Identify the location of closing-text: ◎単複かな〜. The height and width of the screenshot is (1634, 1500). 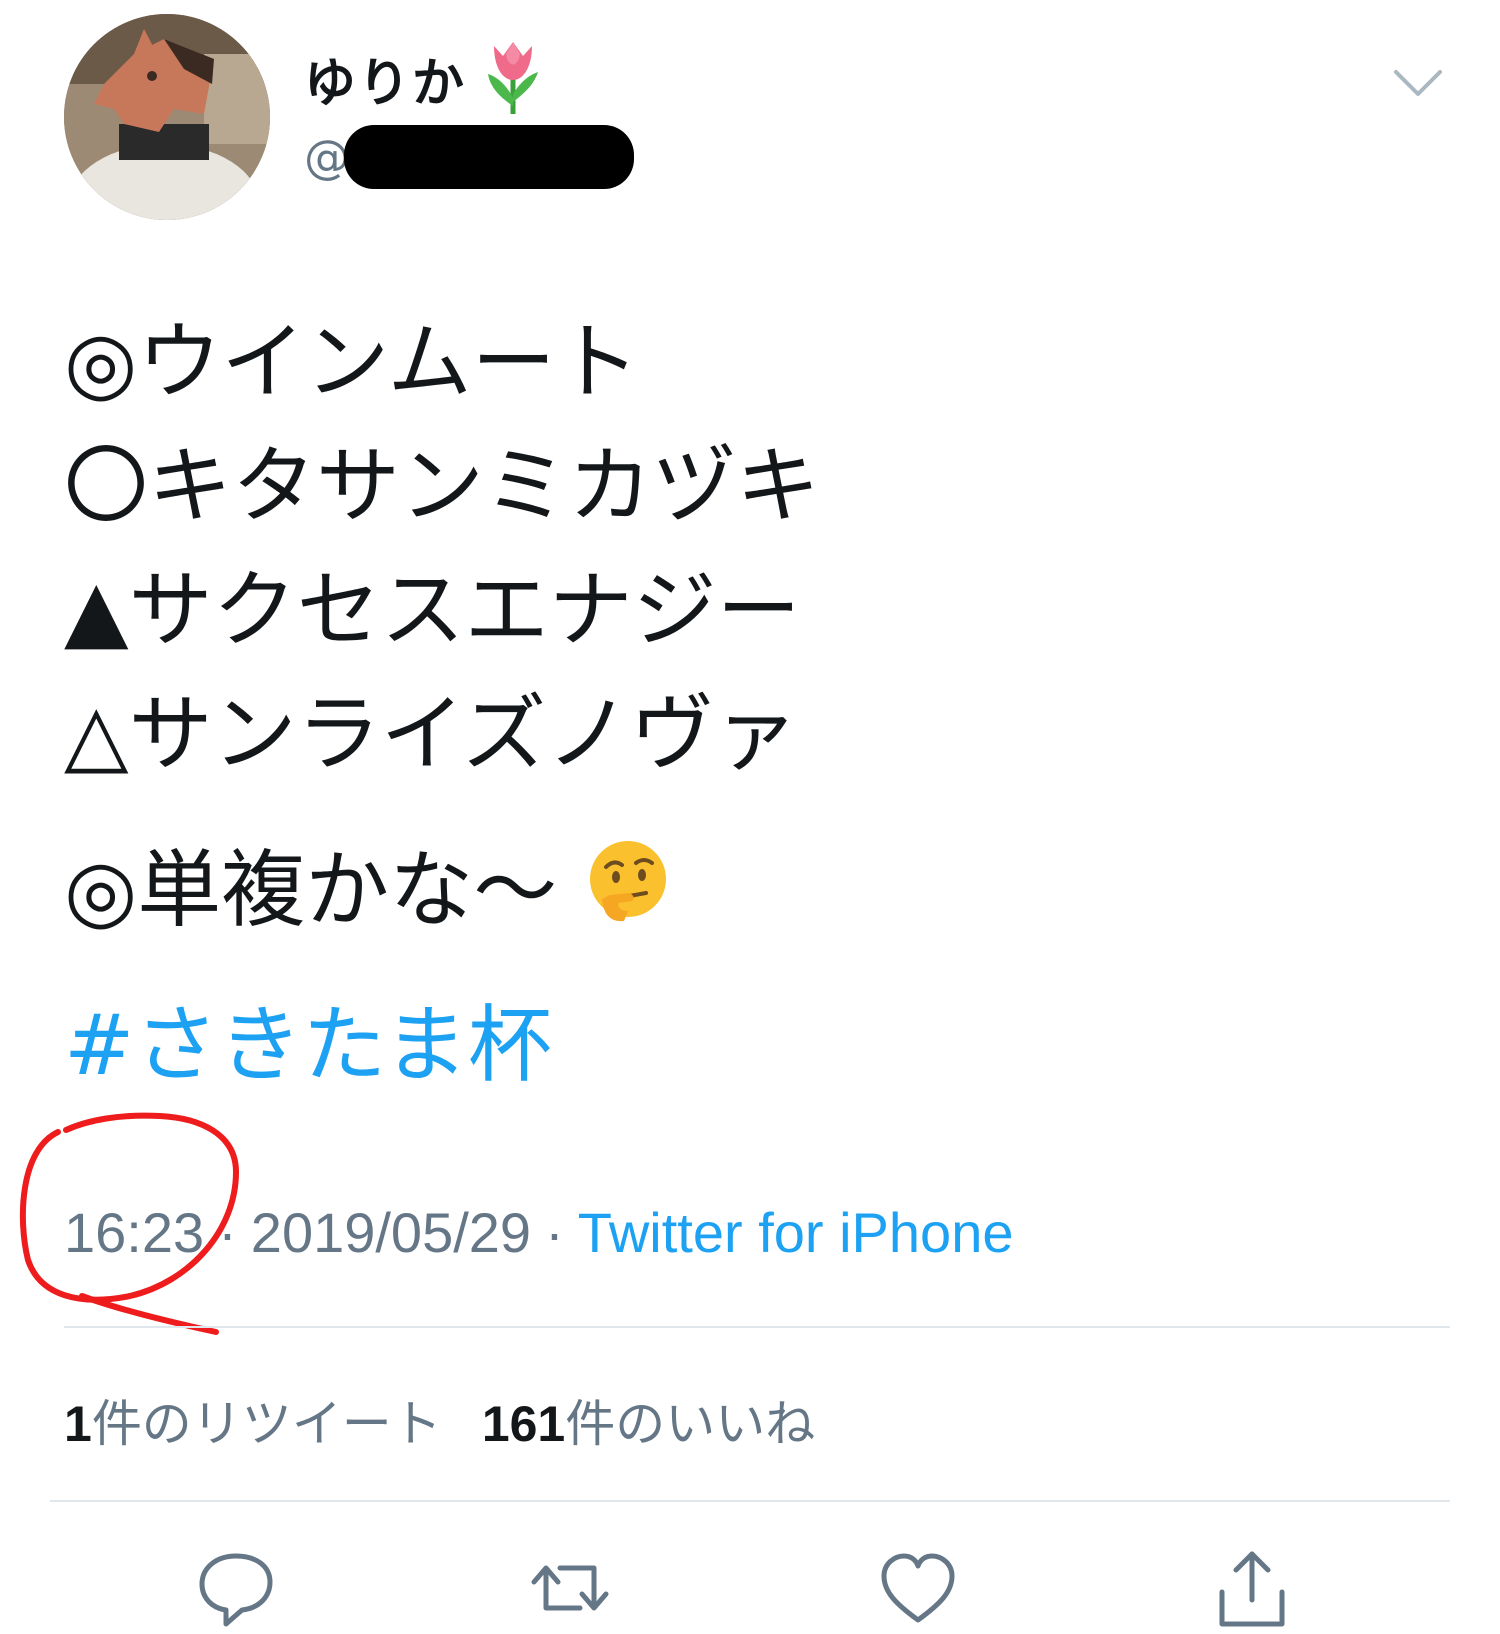
(311, 890).